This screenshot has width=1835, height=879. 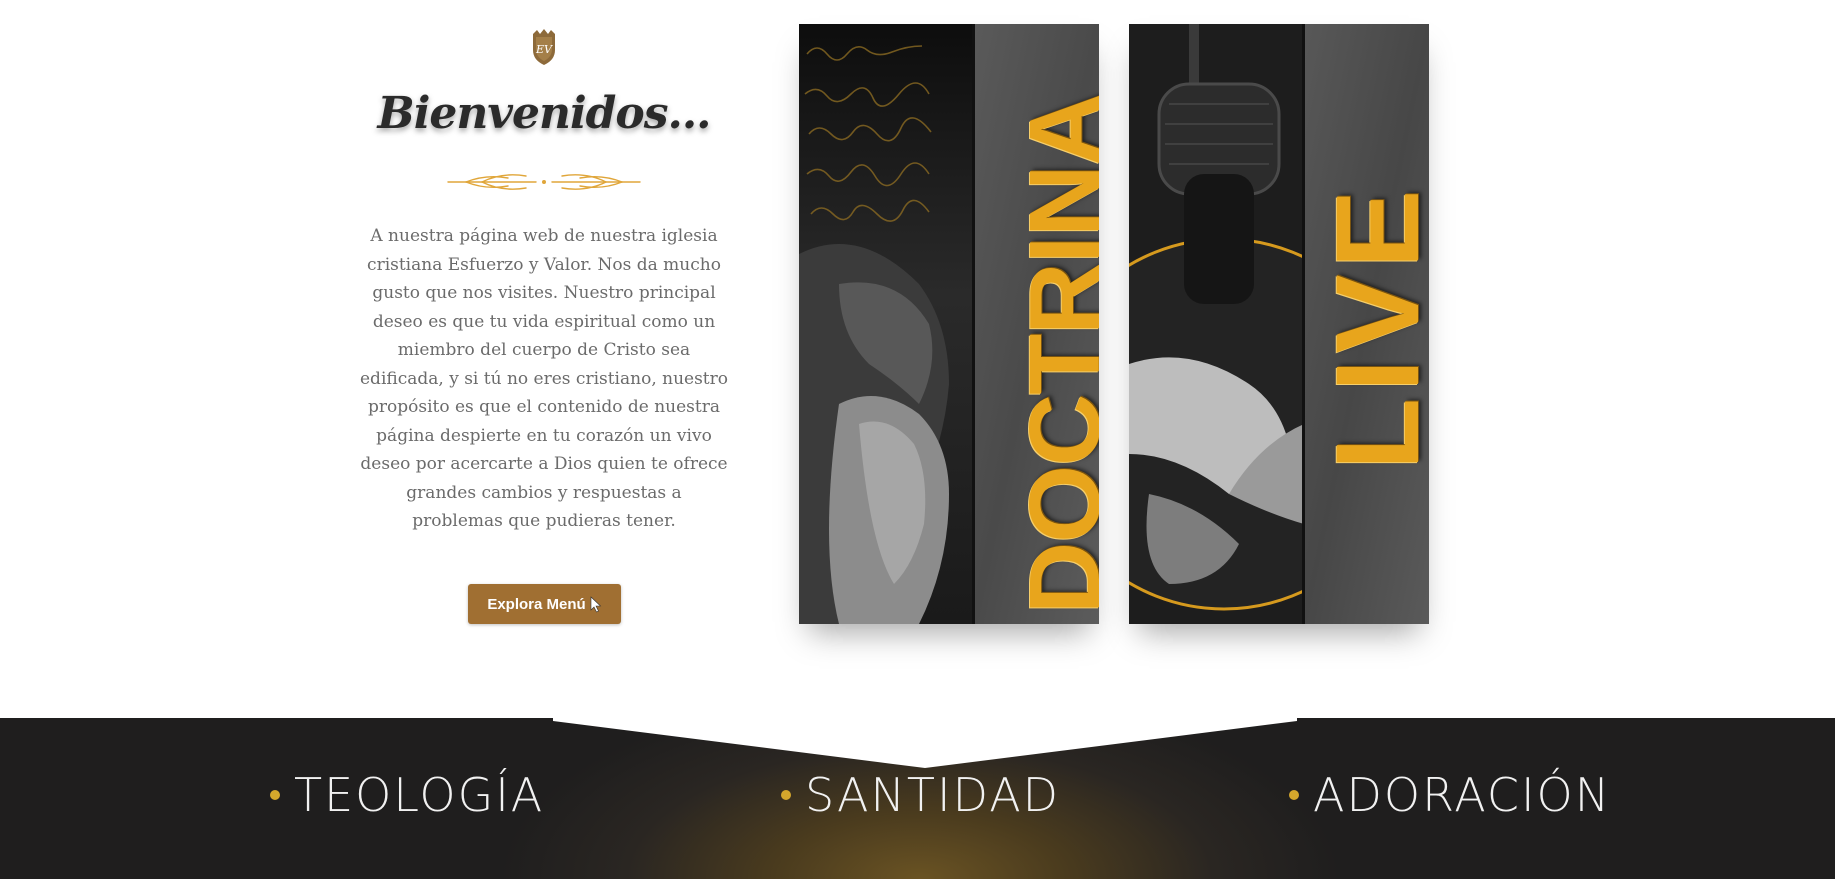 What do you see at coordinates (1450, 795) in the screenshot?
I see `value-item-adoracion: ADORACIÓN` at bounding box center [1450, 795].